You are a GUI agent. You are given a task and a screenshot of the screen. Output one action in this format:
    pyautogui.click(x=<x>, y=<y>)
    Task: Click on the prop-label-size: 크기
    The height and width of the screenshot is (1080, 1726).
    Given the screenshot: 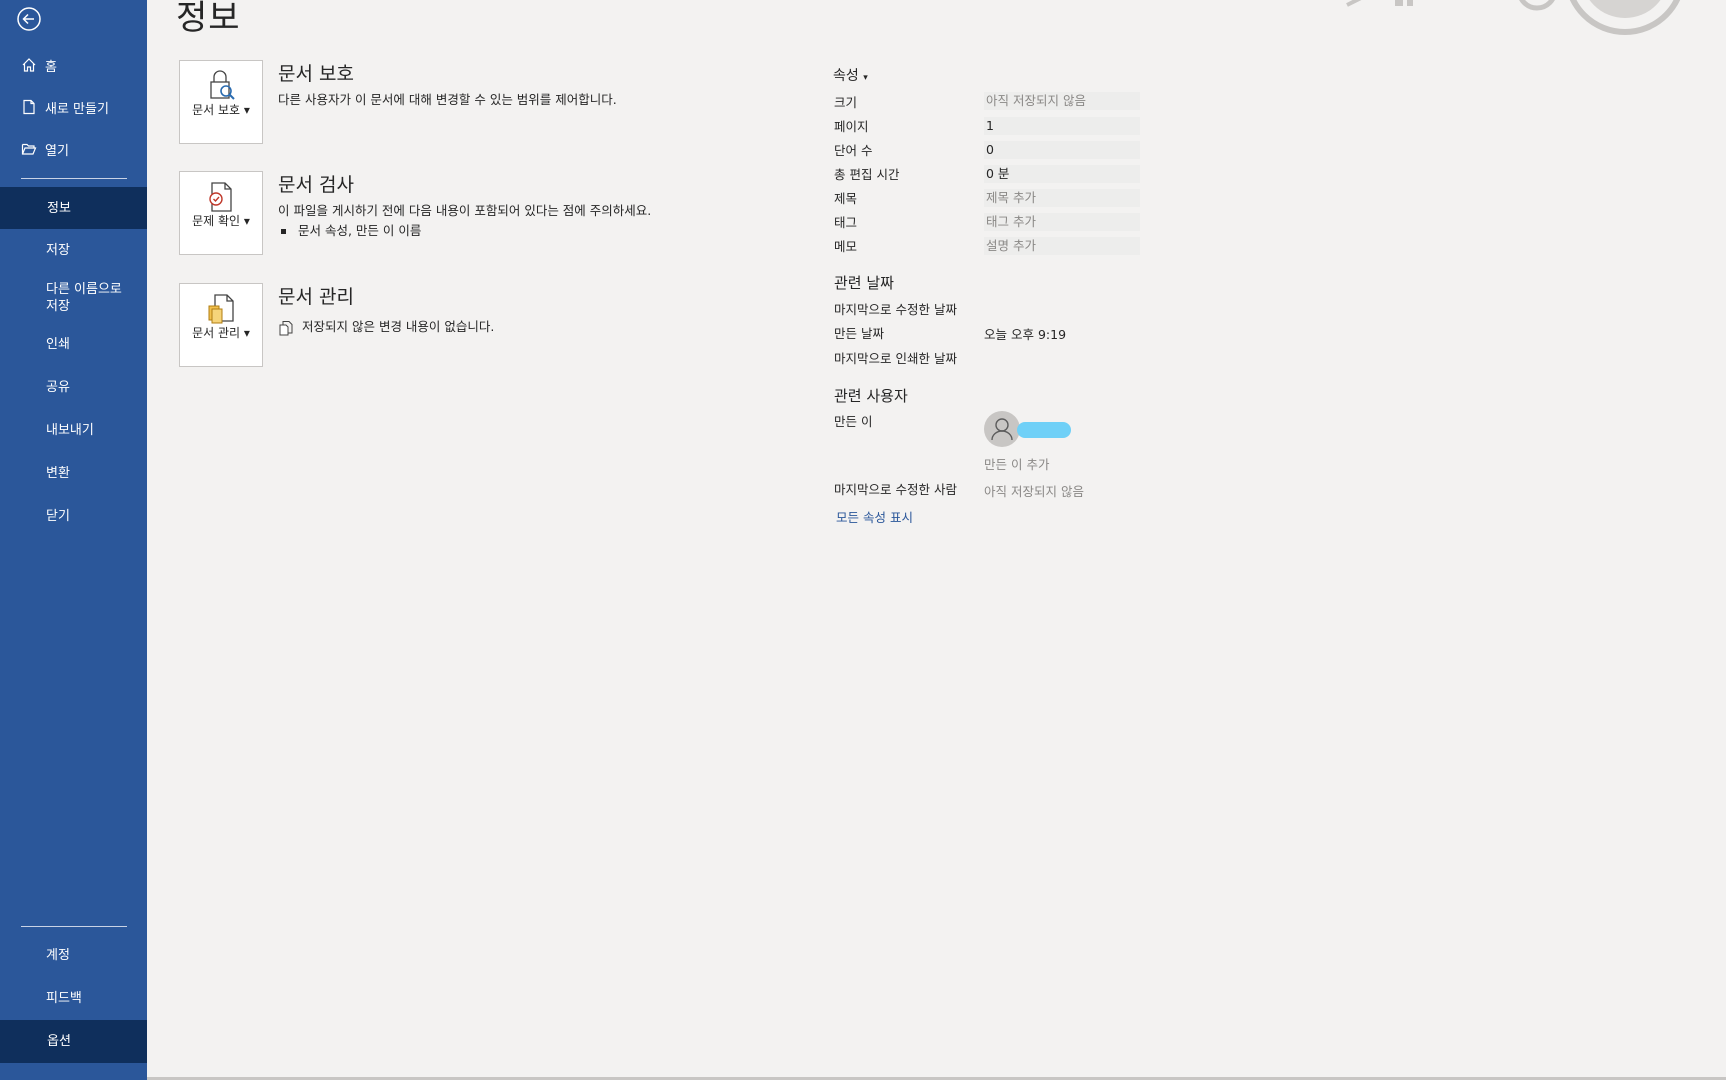 What is the action you would take?
    pyautogui.click(x=846, y=102)
    